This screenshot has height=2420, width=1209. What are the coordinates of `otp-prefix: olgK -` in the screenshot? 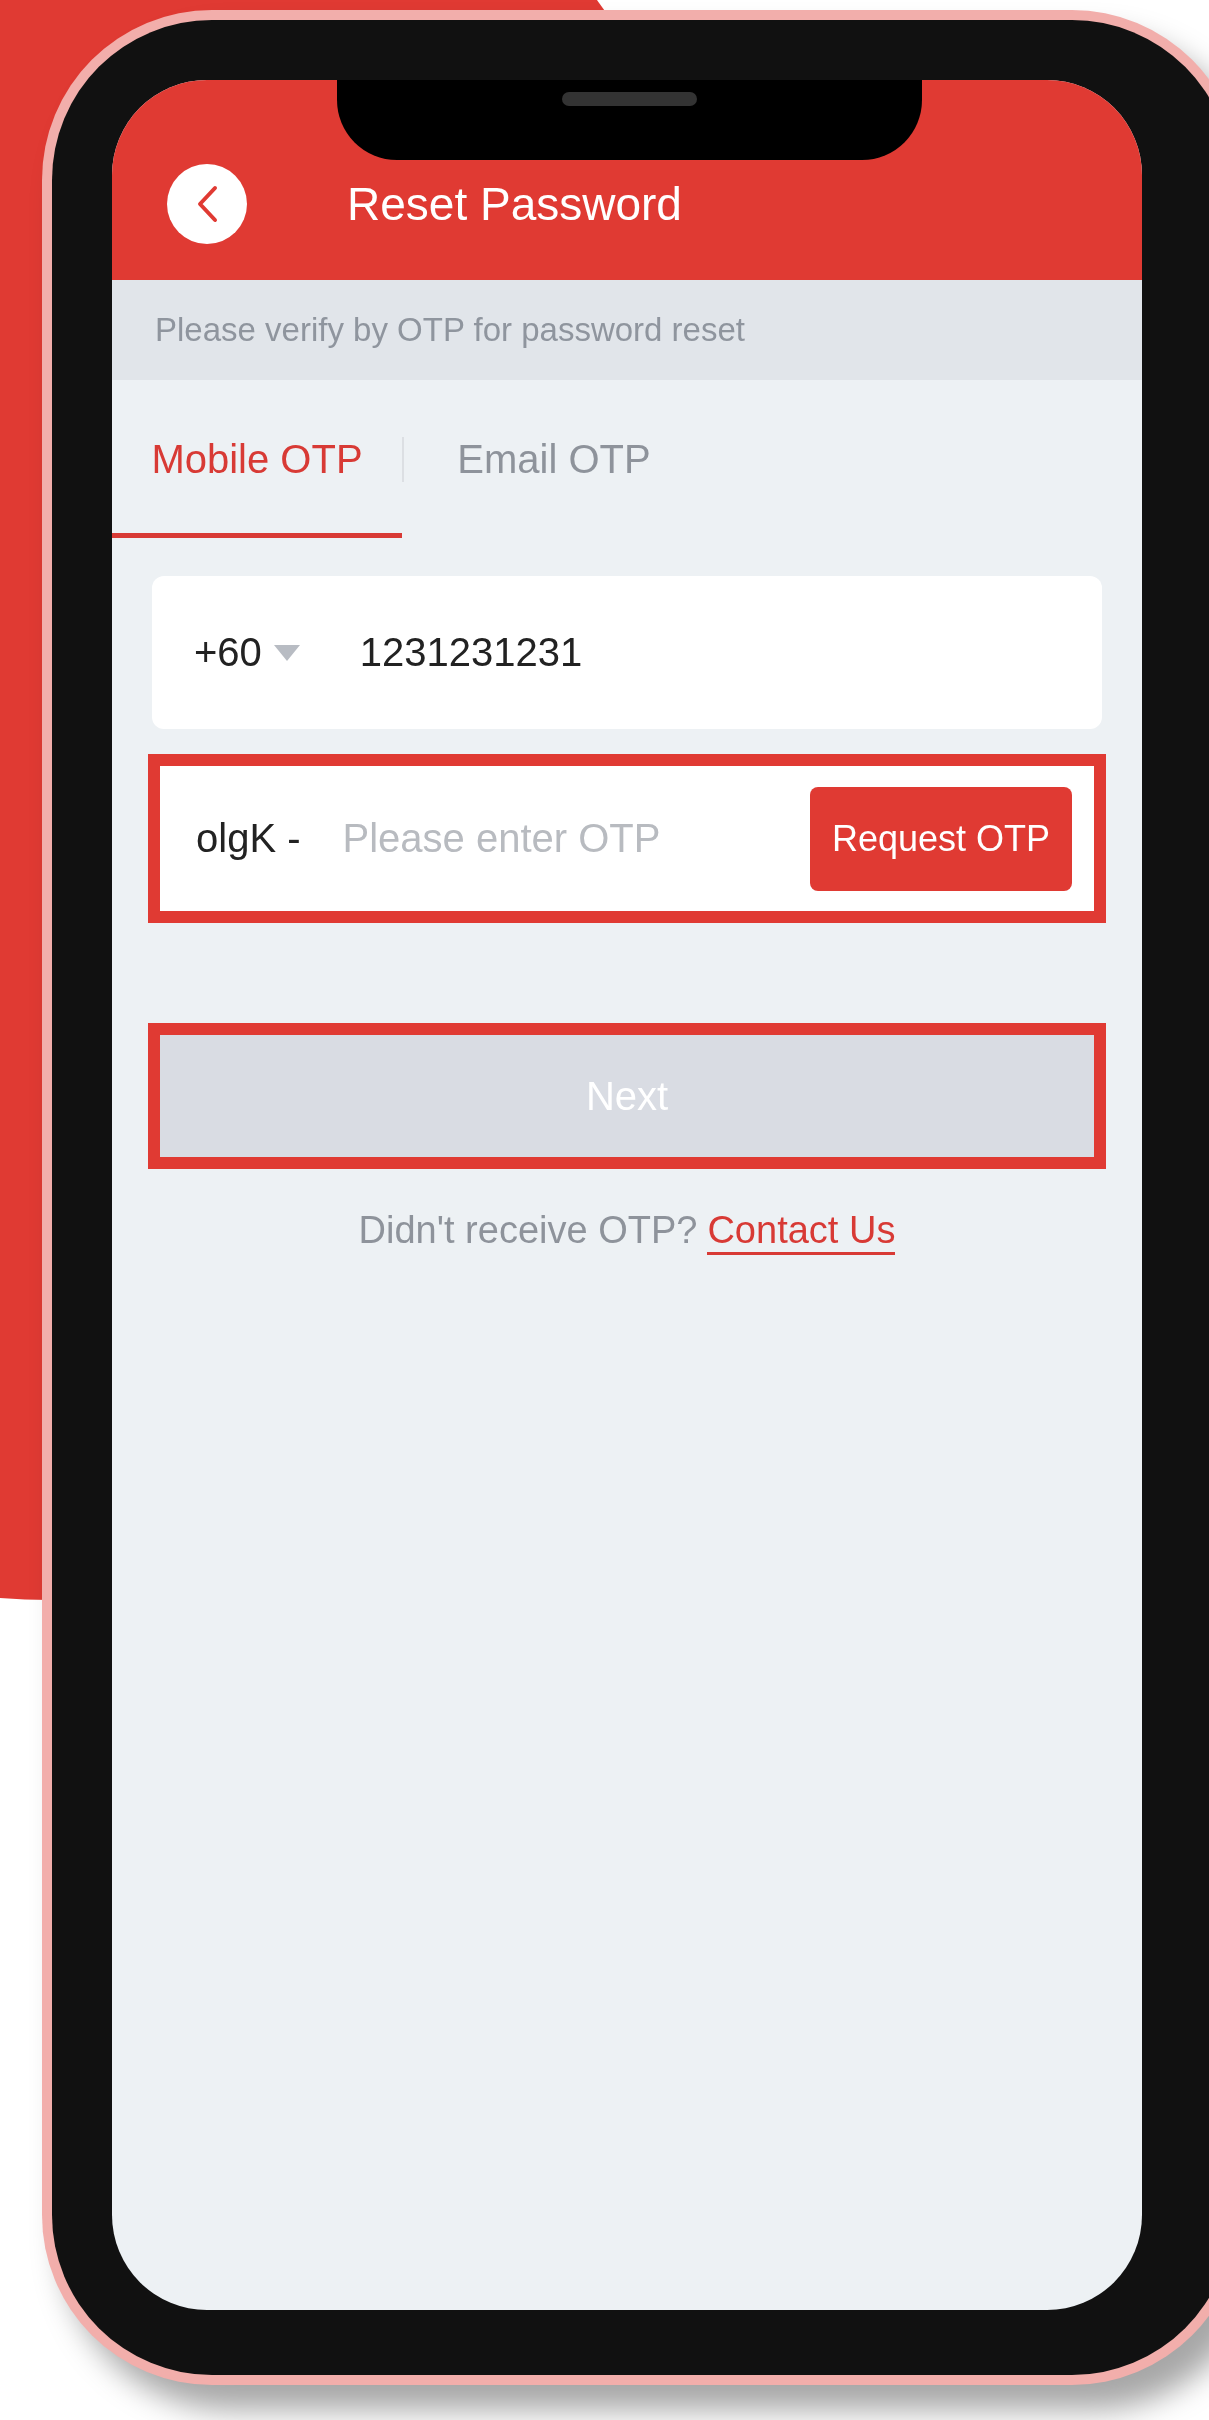 It's located at (248, 838).